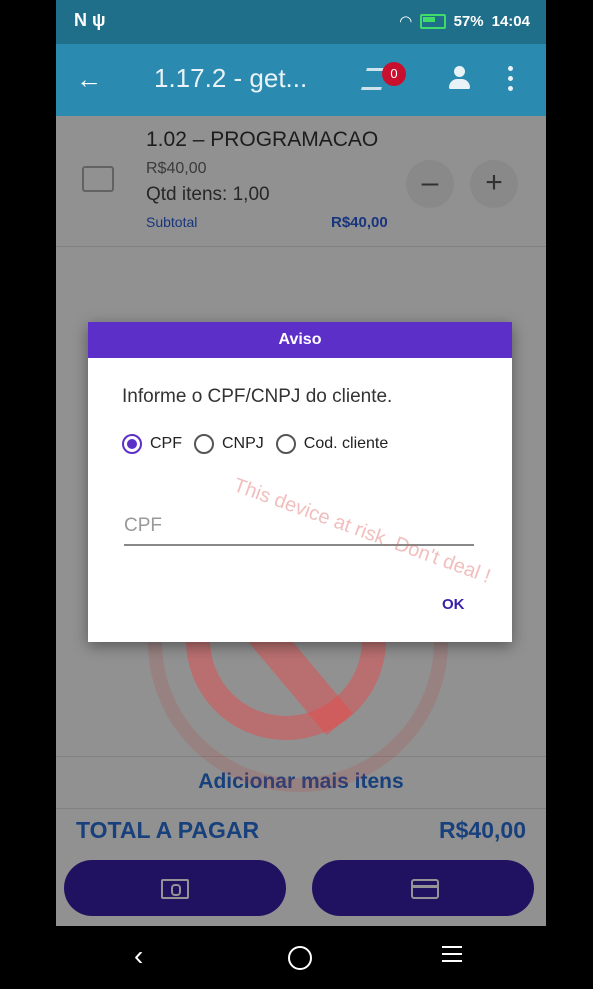  Describe the element at coordinates (138, 956) in the screenshot. I see `nav-back-icon: ‹` at that location.